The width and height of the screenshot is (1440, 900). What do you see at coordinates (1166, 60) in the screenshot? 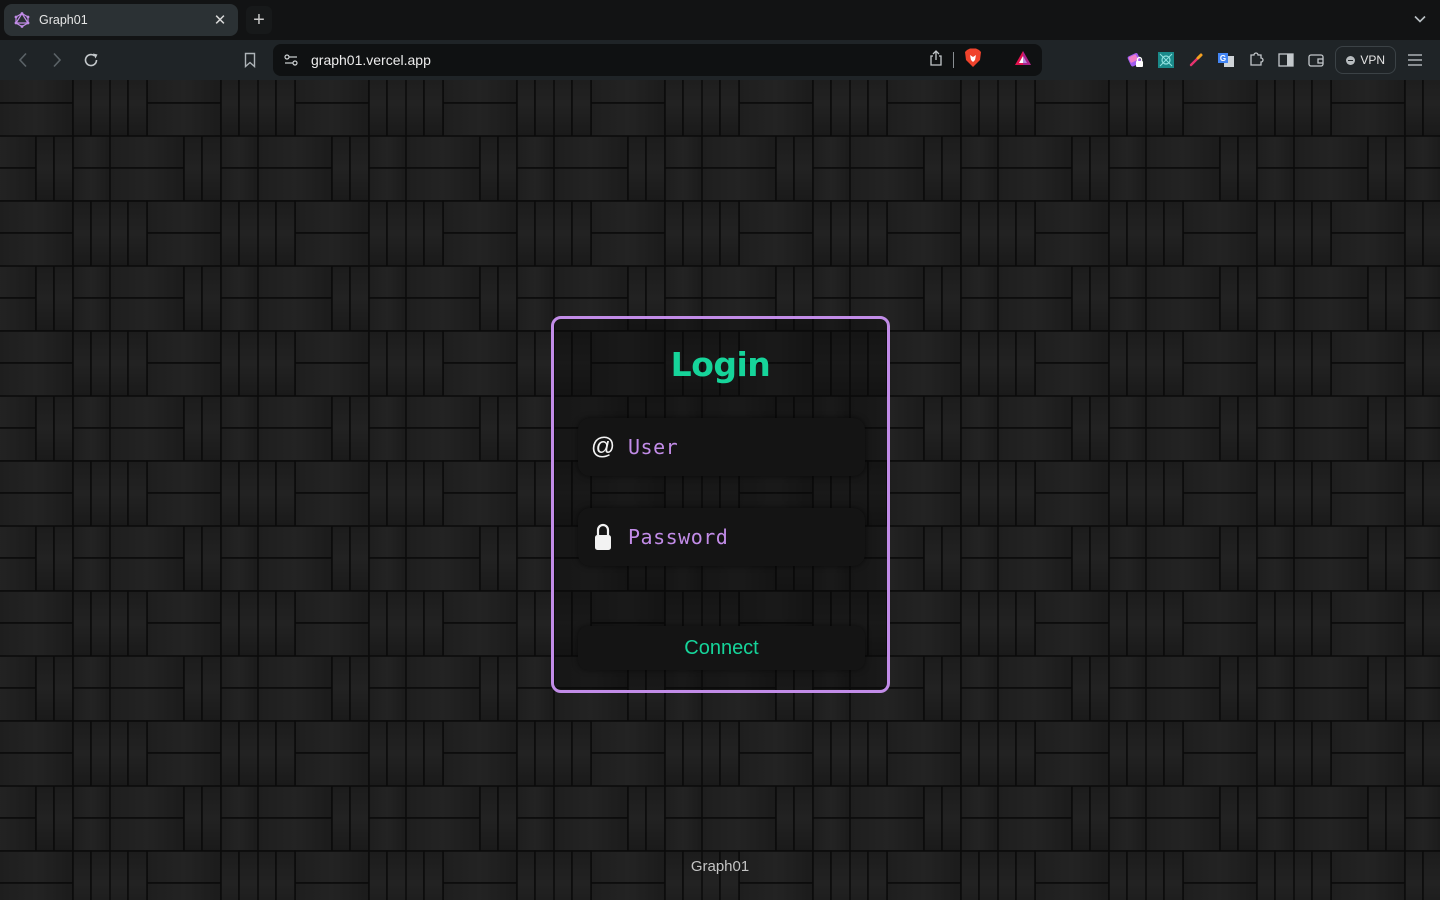
I see `robot-extension-icon` at bounding box center [1166, 60].